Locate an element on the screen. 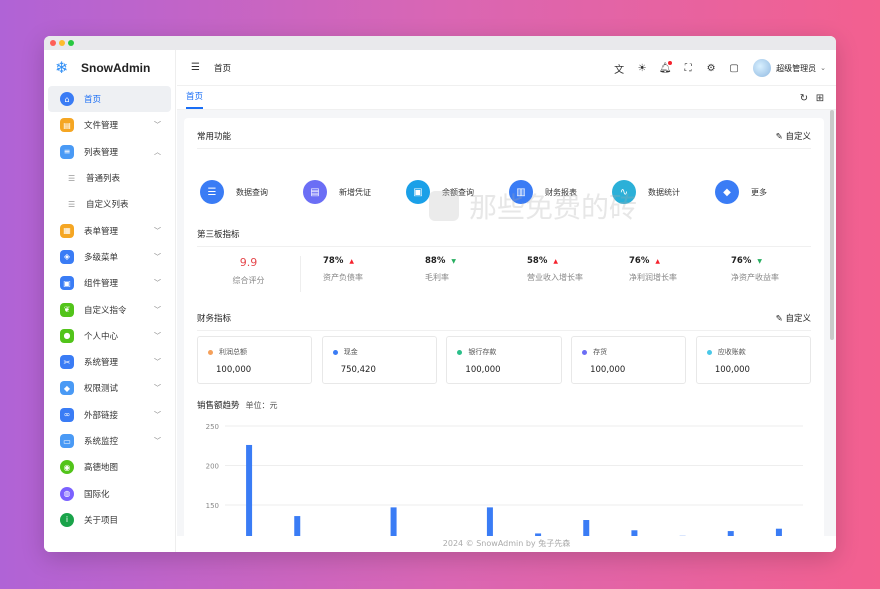 This screenshot has height=589, width=880. sidebar-item-label: 列表管理 is located at coordinates (101, 152).